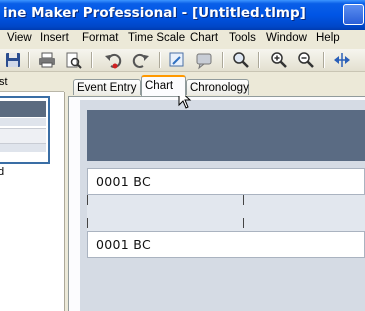 This screenshot has width=365, height=311. I want to click on title-bar: ine Maker Professional - [Untitled.tlmp], so click(182, 15).